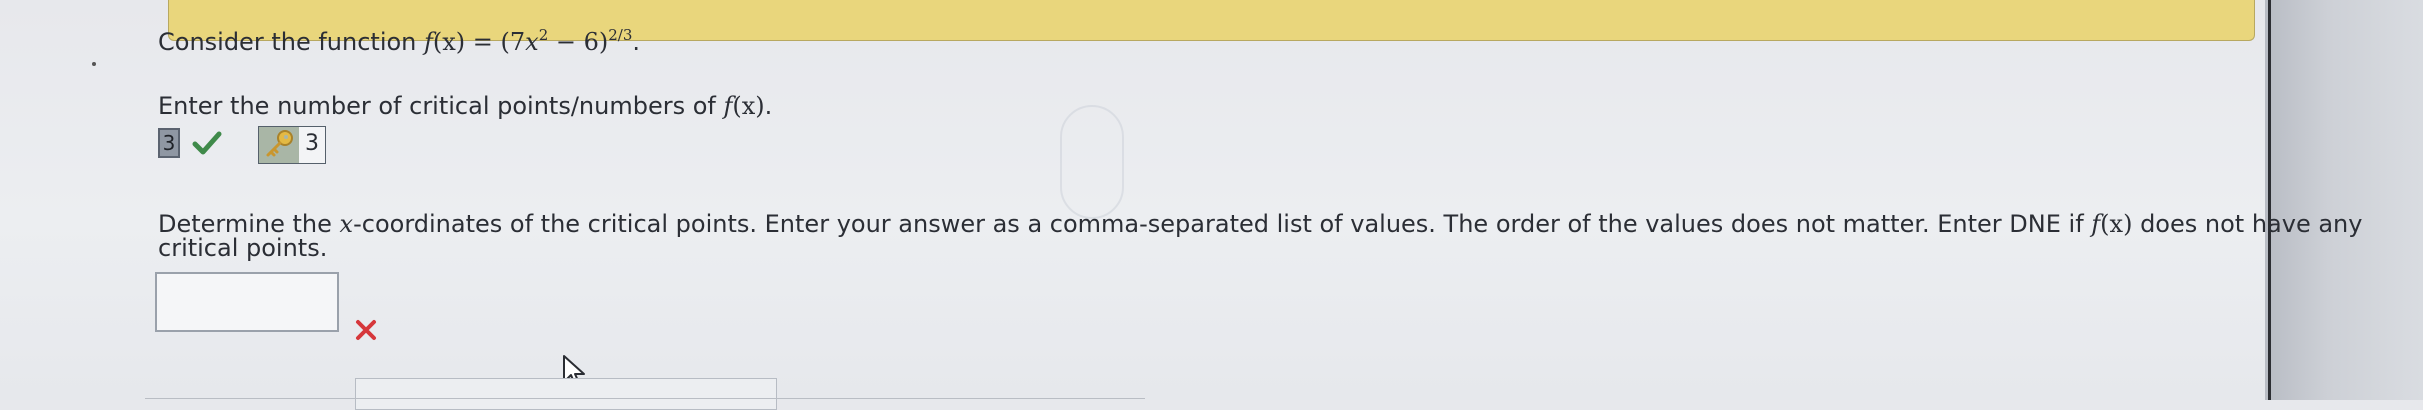 The image size is (2423, 410). Describe the element at coordinates (291, 42) in the screenshot. I see `intro-text: Consider the function` at that location.